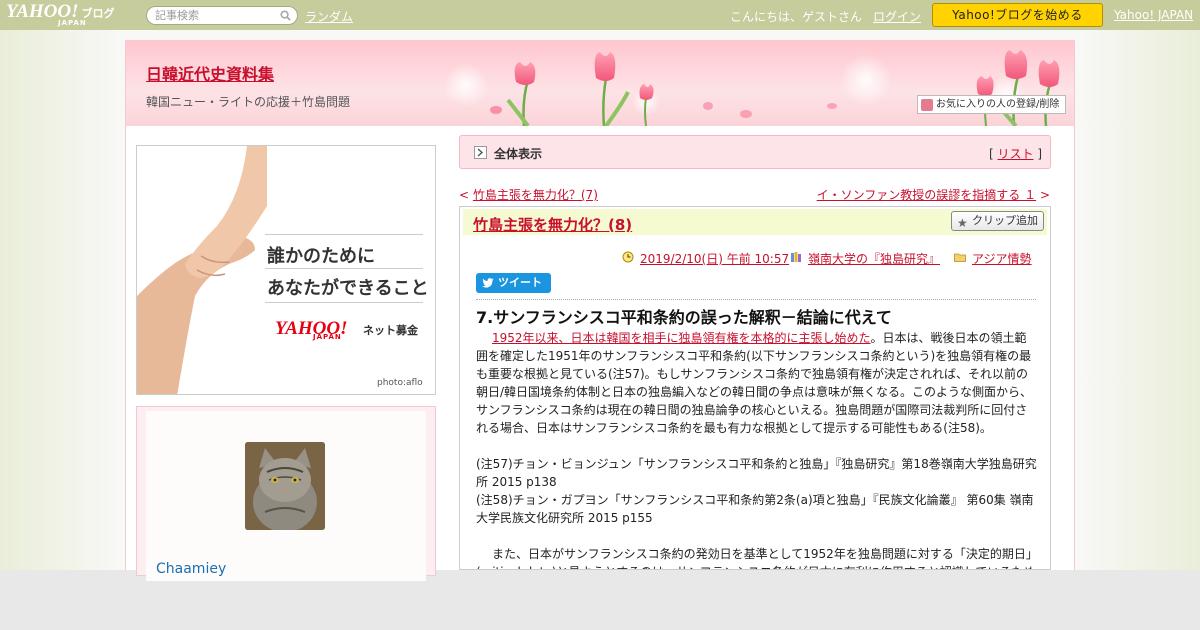 The height and width of the screenshot is (630, 1200). I want to click on avatar, so click(285, 486).